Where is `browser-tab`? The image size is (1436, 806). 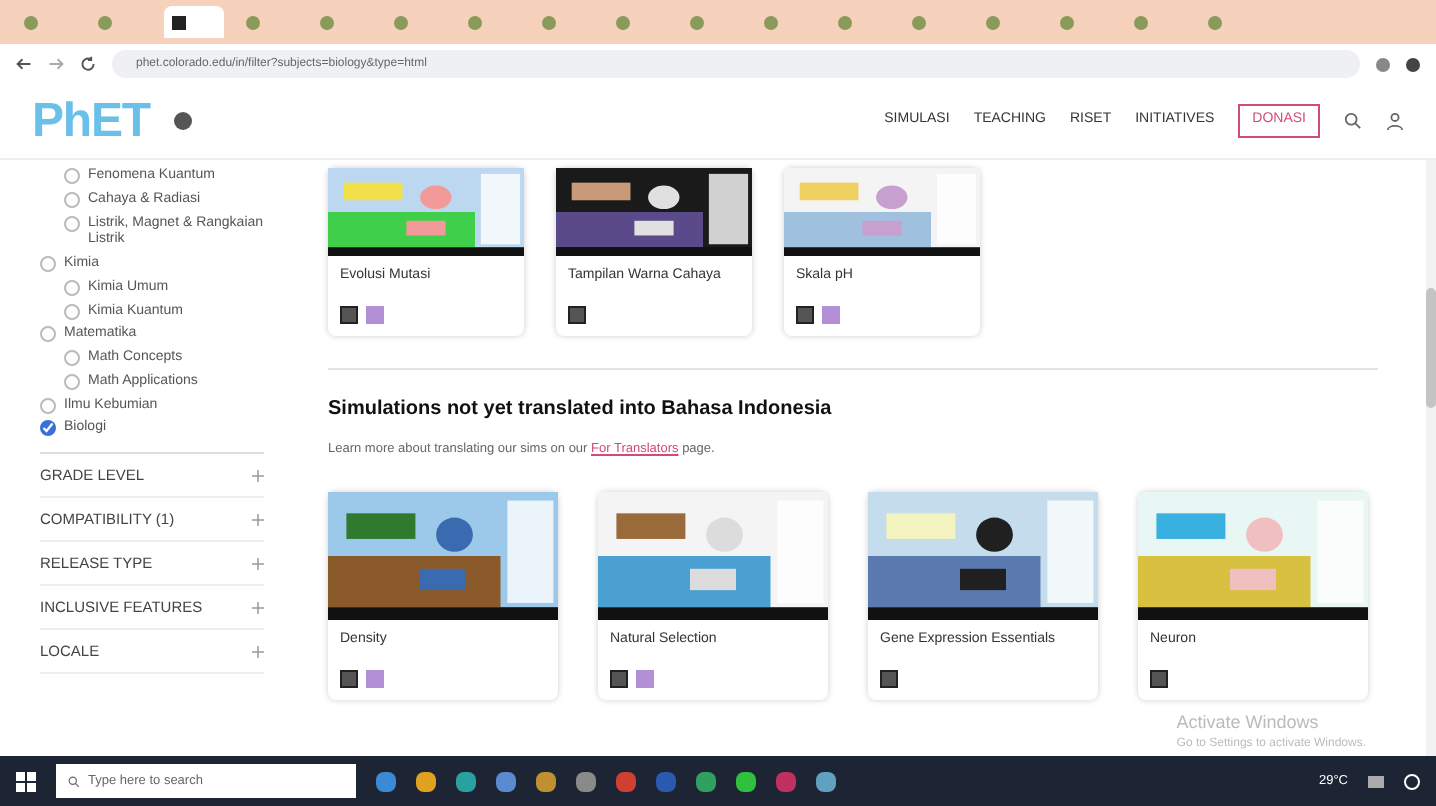
browser-tab is located at coordinates (194, 22).